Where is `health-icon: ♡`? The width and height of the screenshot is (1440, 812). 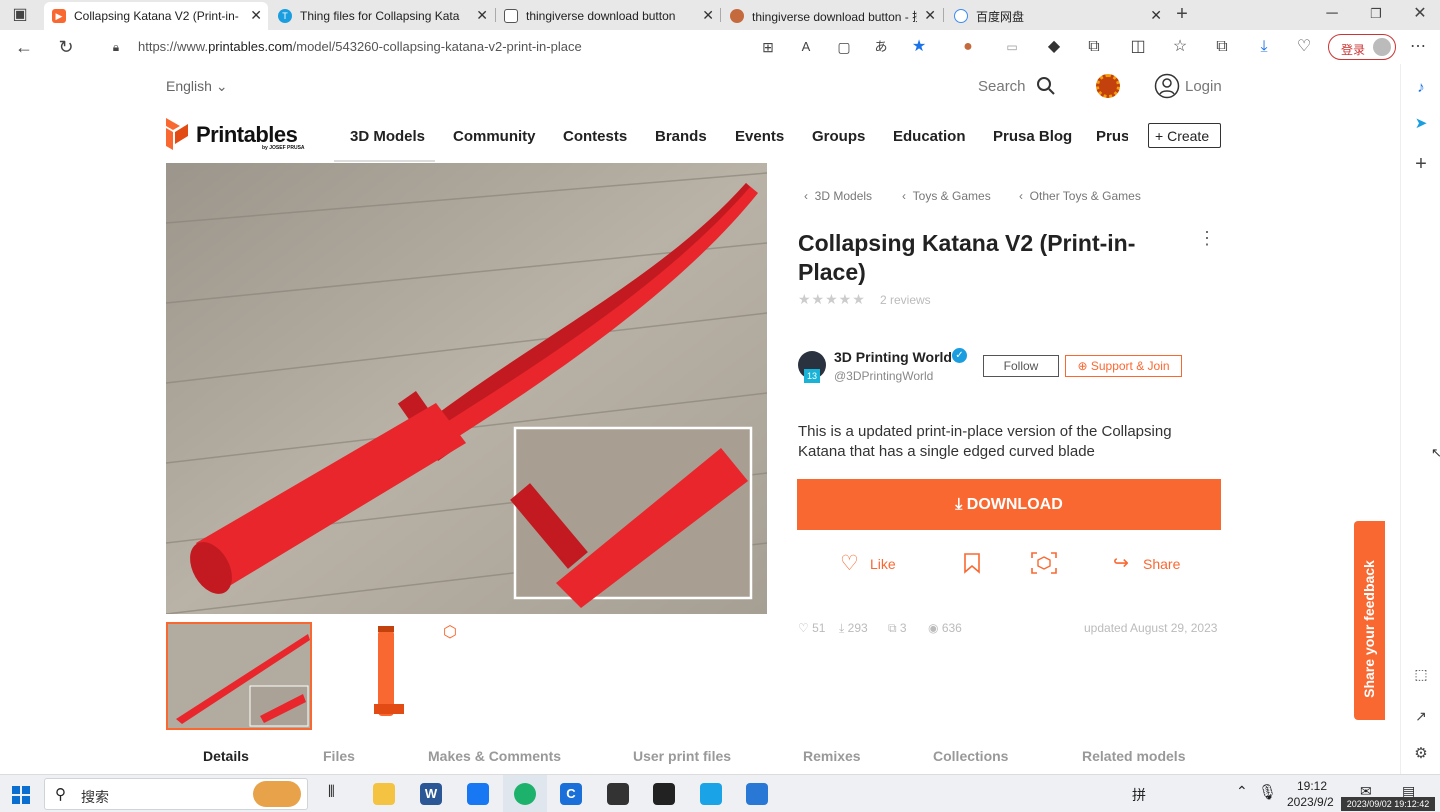
health-icon: ♡ is located at coordinates (1304, 47).